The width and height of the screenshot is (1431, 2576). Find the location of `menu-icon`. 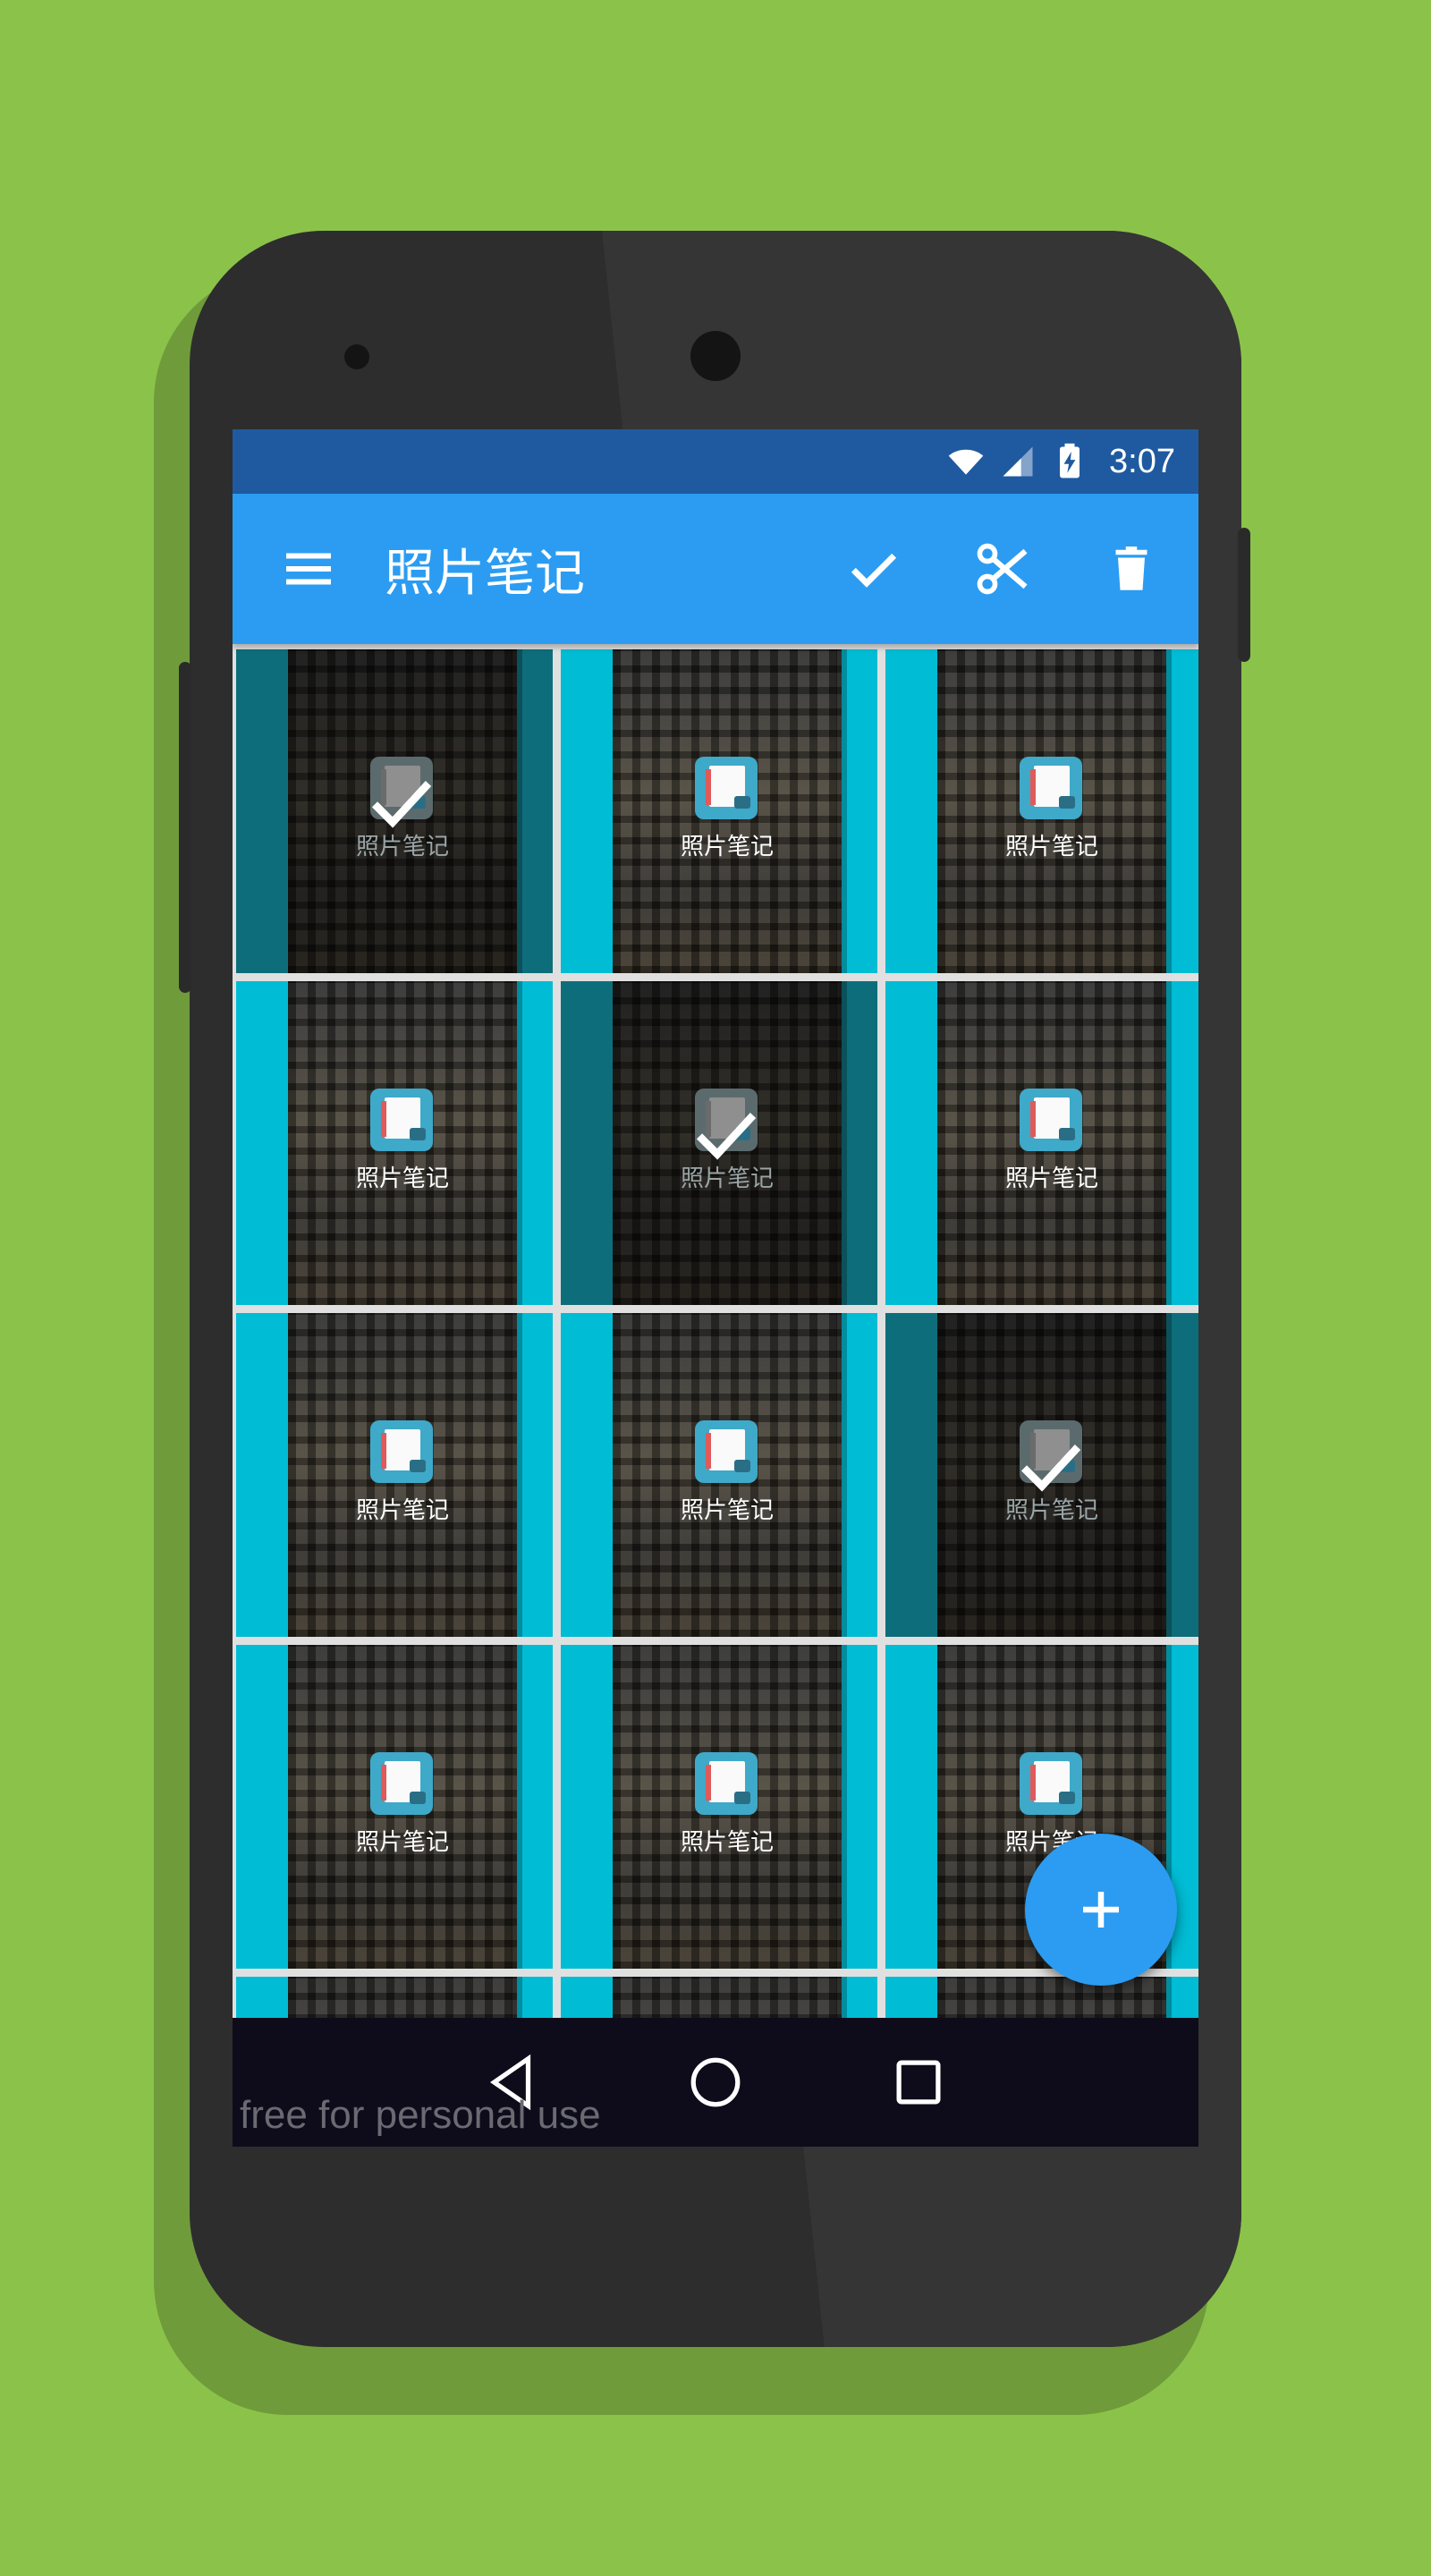

menu-icon is located at coordinates (309, 569).